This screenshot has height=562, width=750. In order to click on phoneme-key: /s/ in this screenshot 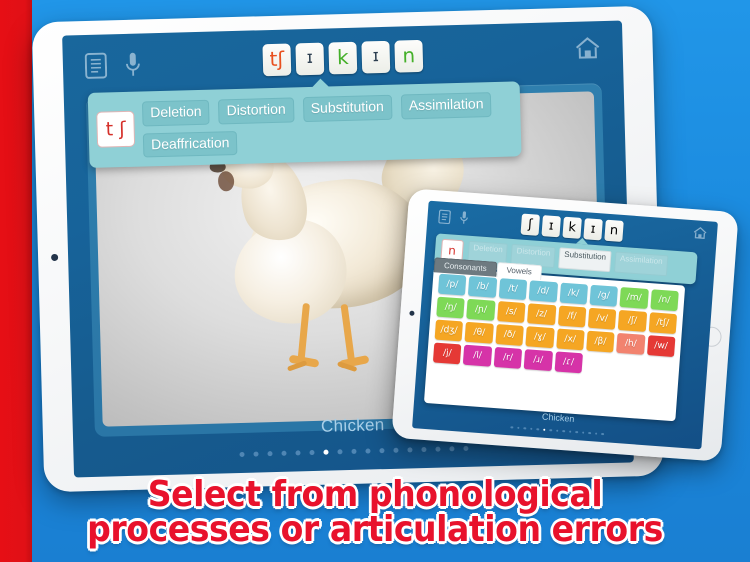, I will do `click(511, 312)`.